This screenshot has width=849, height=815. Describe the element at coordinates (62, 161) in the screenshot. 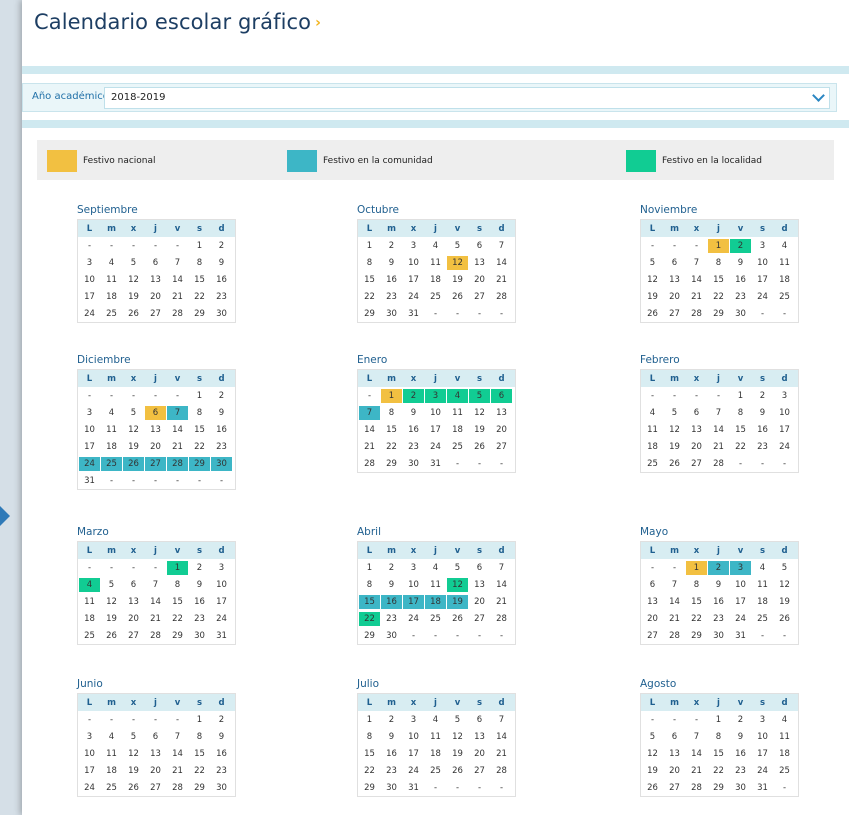

I see `legend-swatch-nacional` at that location.